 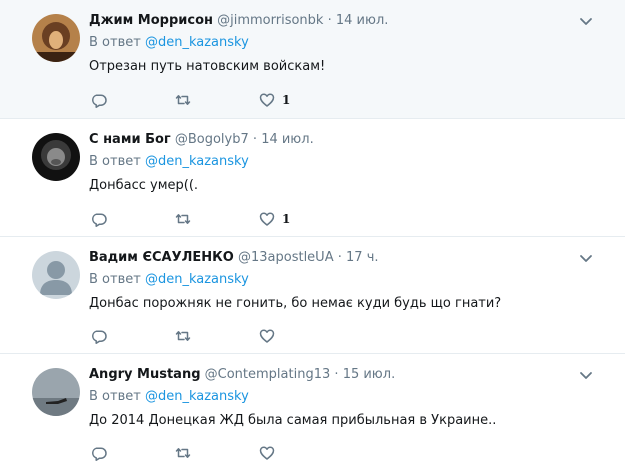 What do you see at coordinates (161, 257) in the screenshot?
I see `author-name: Вадим ЄСАУЛЕНКО` at bounding box center [161, 257].